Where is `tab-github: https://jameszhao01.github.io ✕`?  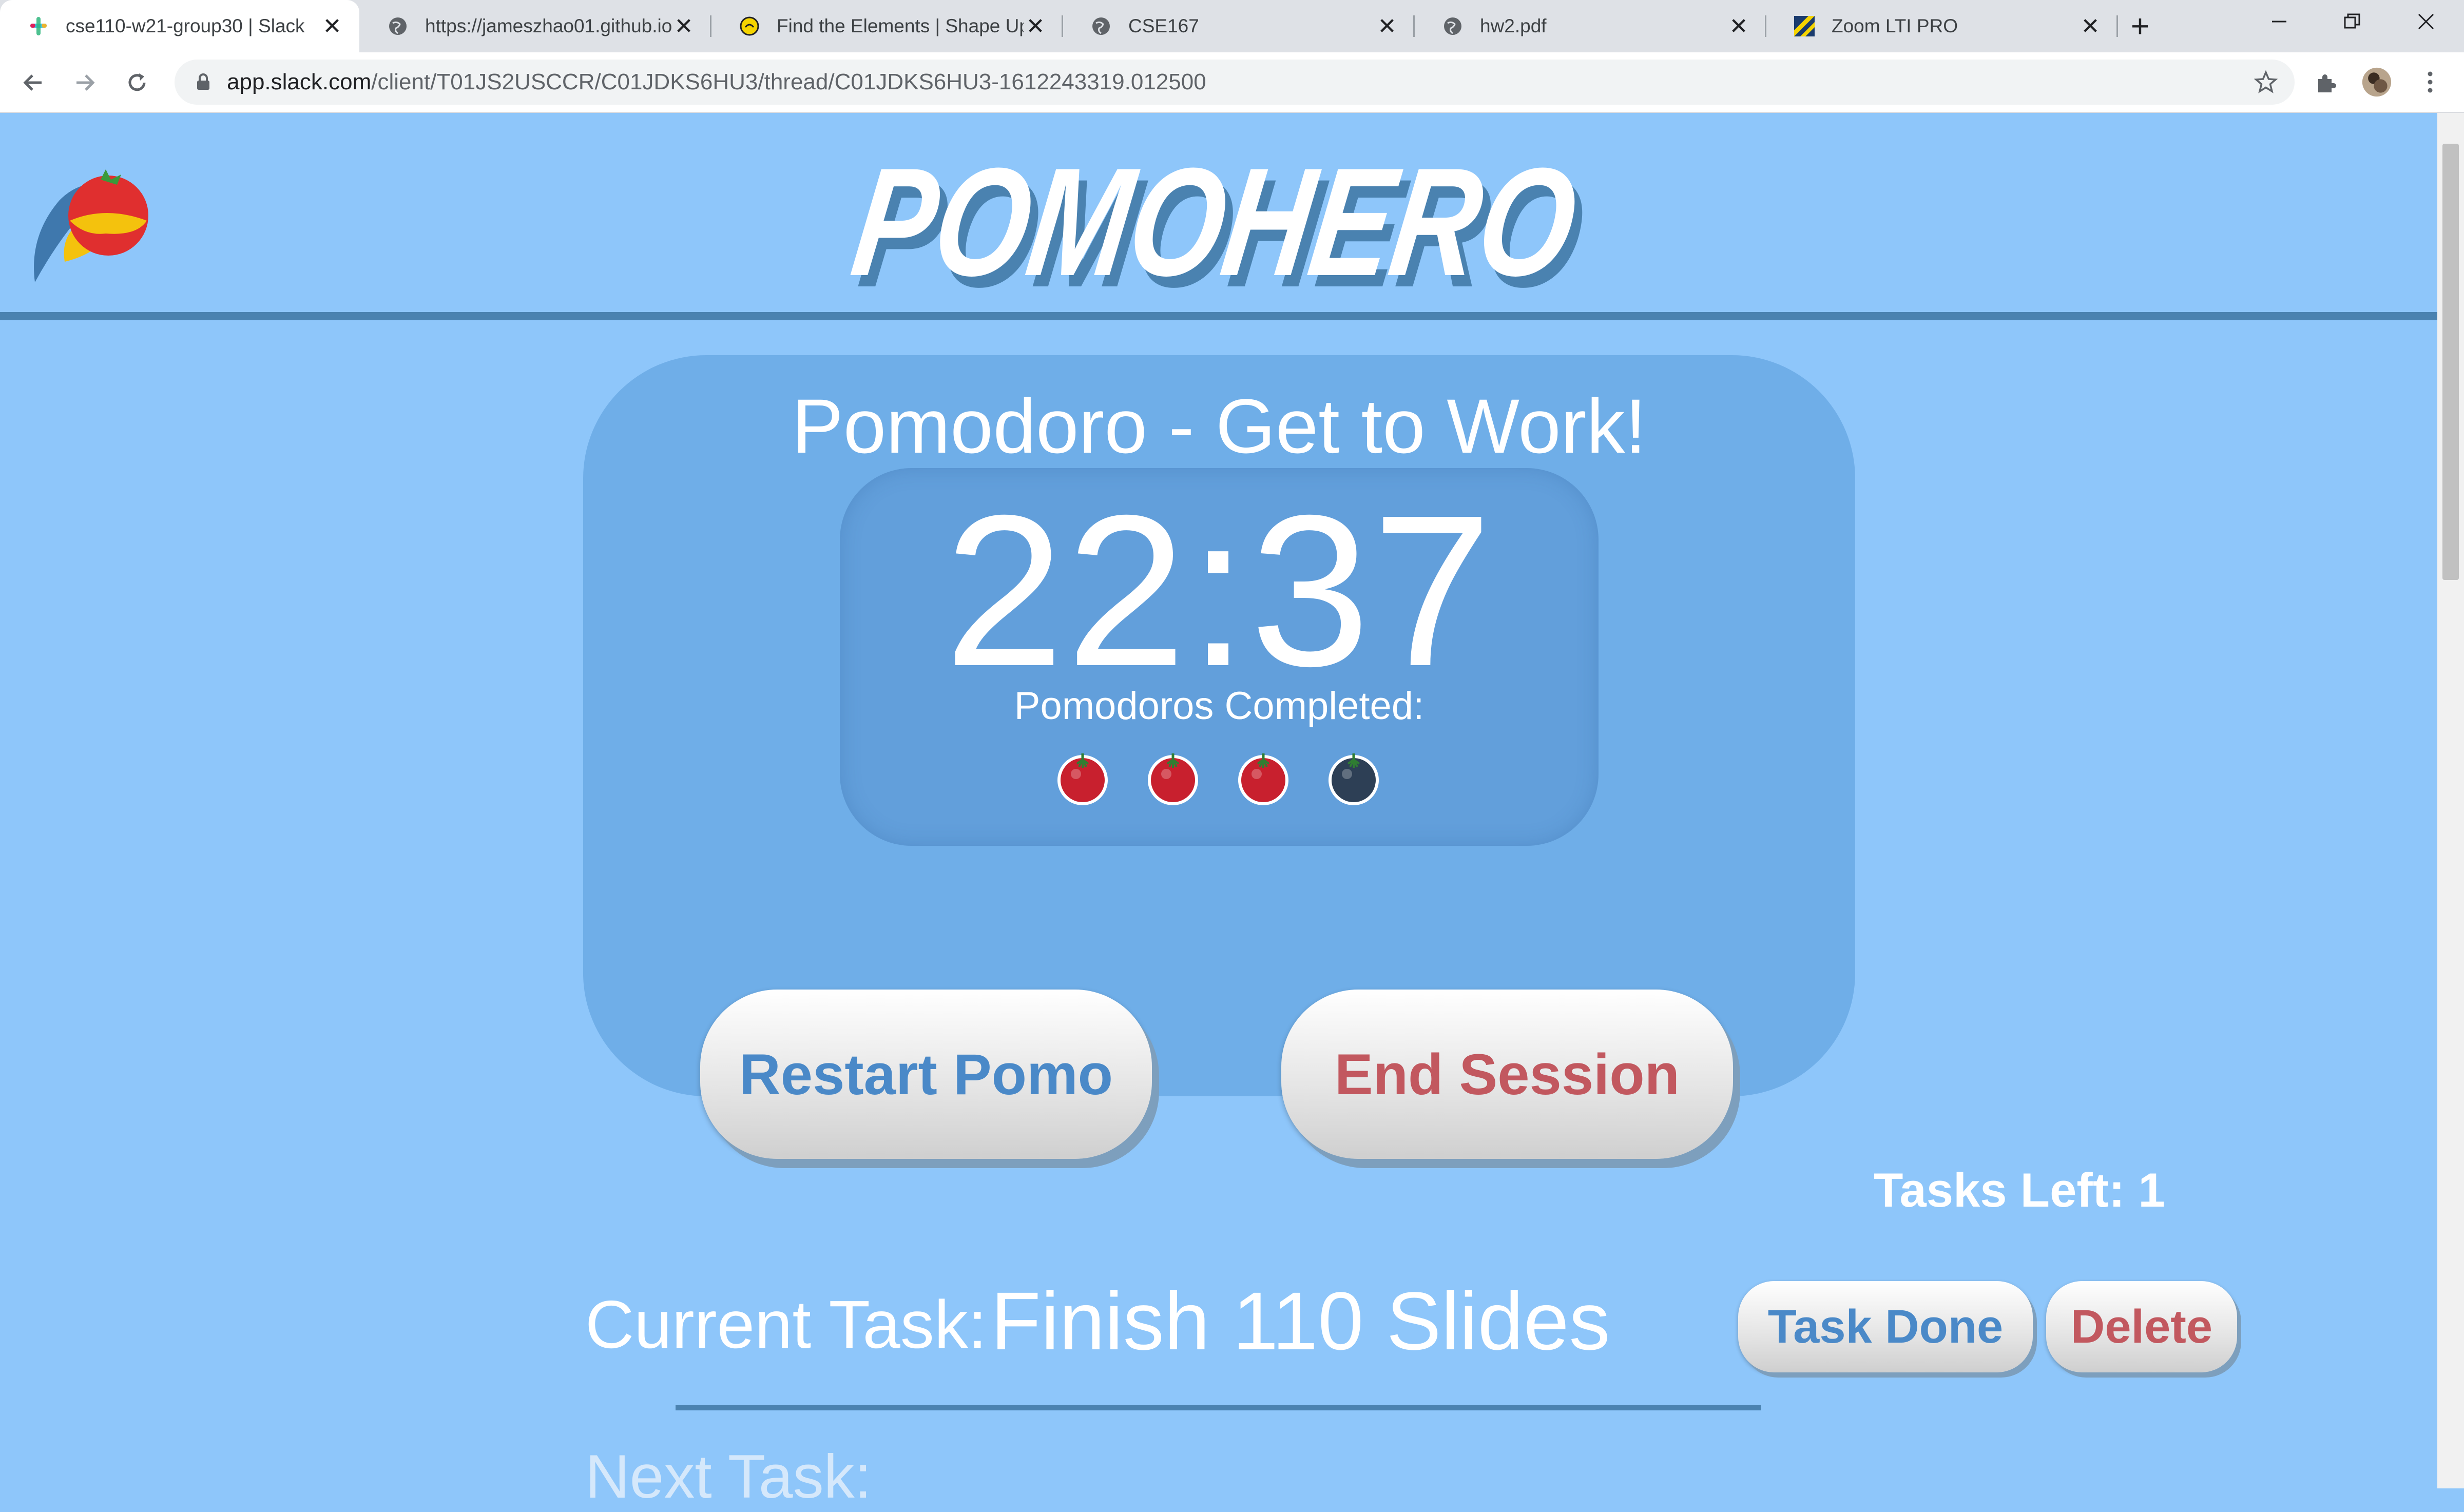
tab-github: https://jameszhao01.github.io ✕ is located at coordinates (535, 26).